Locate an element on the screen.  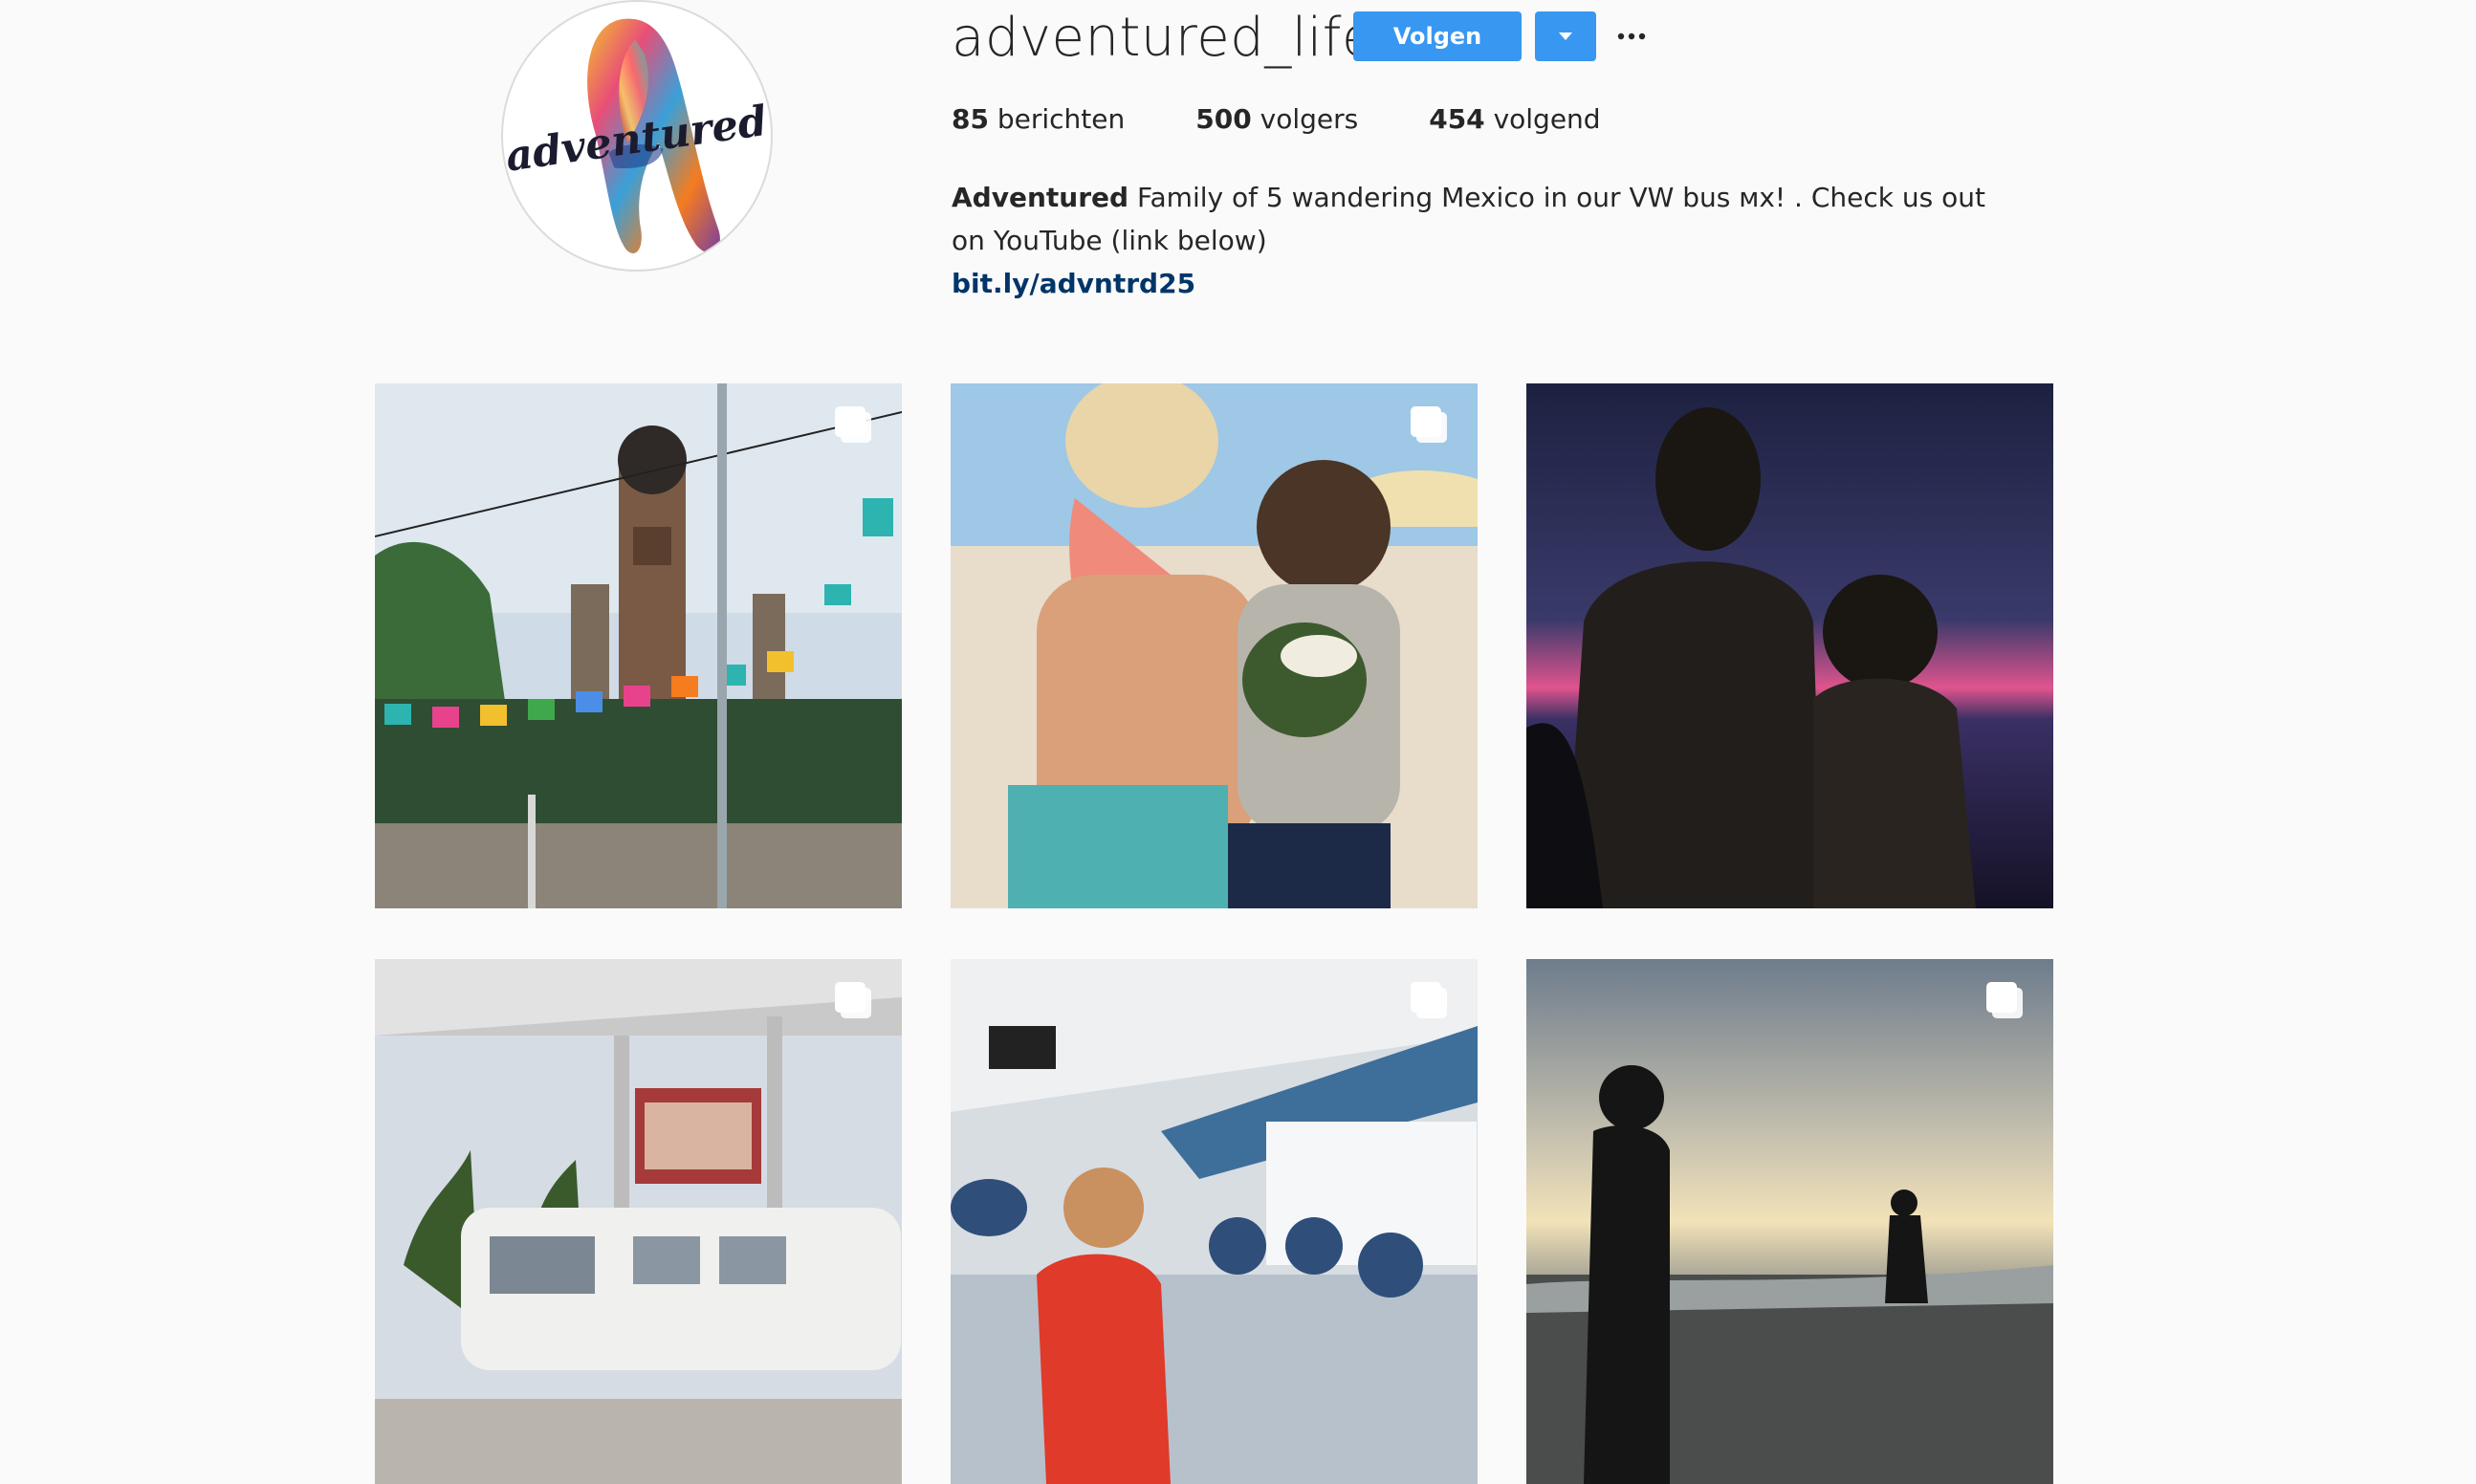
adventured-logo: adventured is located at coordinates (636, 135).